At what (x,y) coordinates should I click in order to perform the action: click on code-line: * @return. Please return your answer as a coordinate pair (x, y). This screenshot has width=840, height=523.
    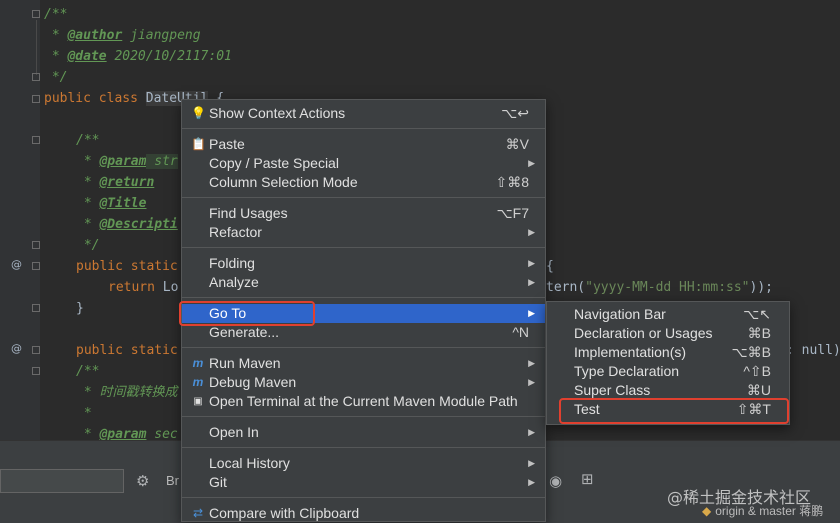
    Looking at the image, I should click on (115, 182).